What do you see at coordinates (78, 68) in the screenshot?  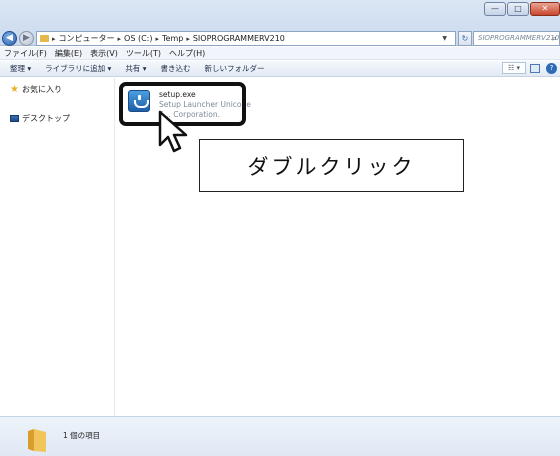 I see `add-to-library-button: ライブラリに追加 ▾` at bounding box center [78, 68].